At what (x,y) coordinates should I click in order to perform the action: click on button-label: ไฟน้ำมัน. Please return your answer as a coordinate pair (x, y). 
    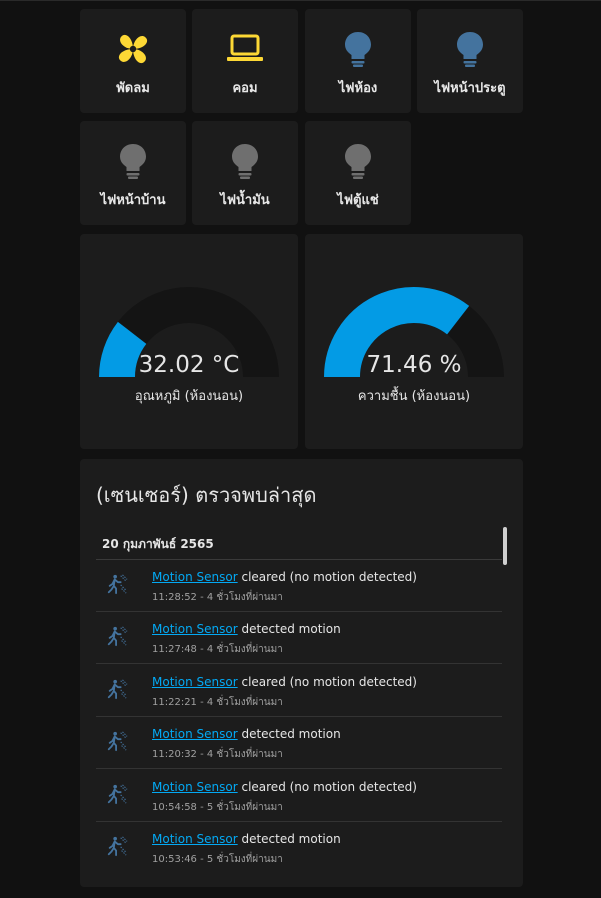
    Looking at the image, I should click on (245, 200).